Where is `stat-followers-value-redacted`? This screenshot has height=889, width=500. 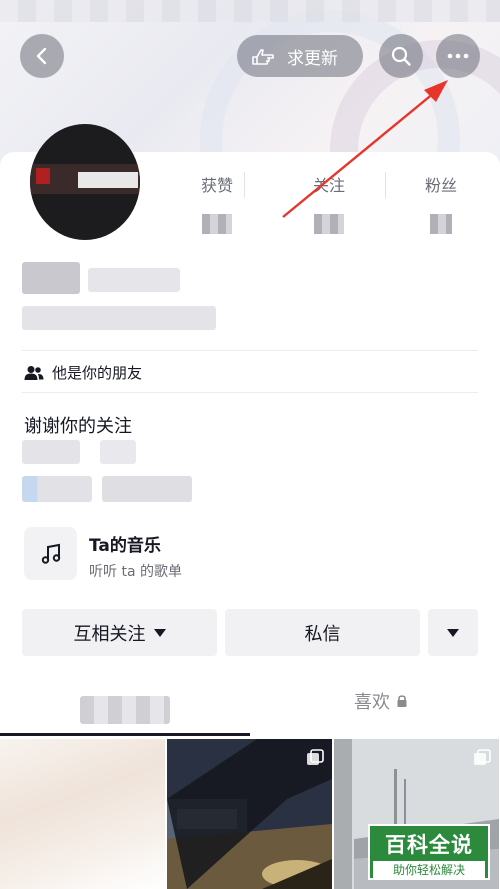 stat-followers-value-redacted is located at coordinates (441, 224).